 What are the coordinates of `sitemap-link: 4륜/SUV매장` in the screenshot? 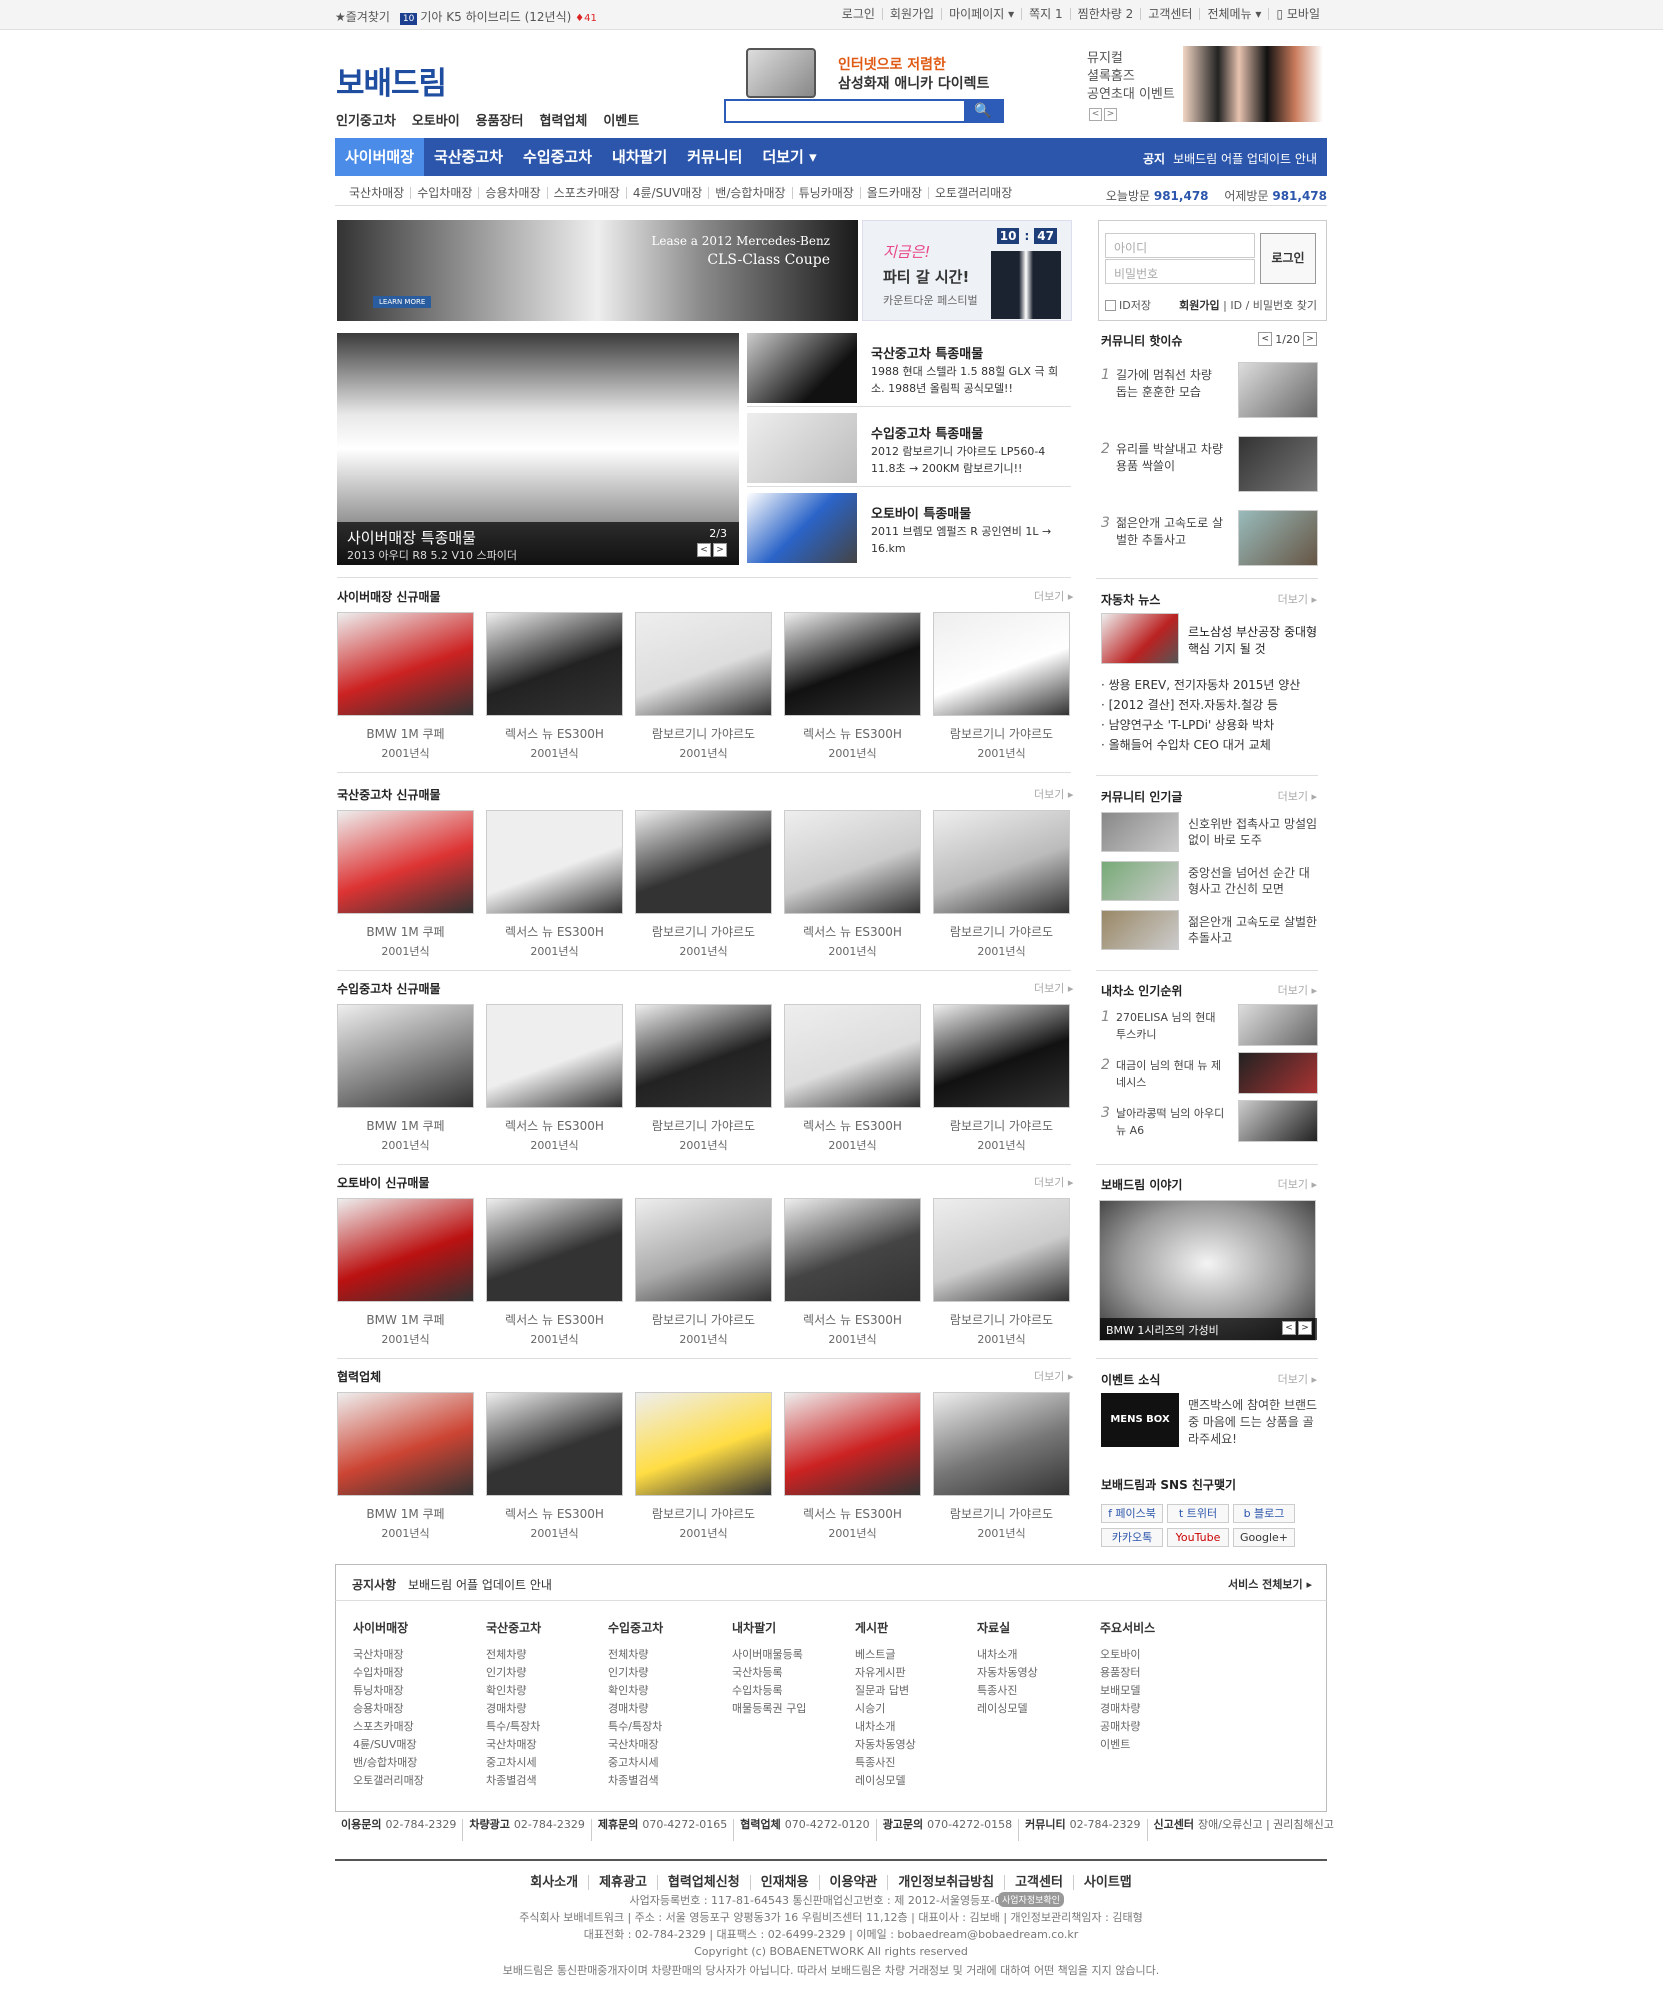 It's located at (388, 1745).